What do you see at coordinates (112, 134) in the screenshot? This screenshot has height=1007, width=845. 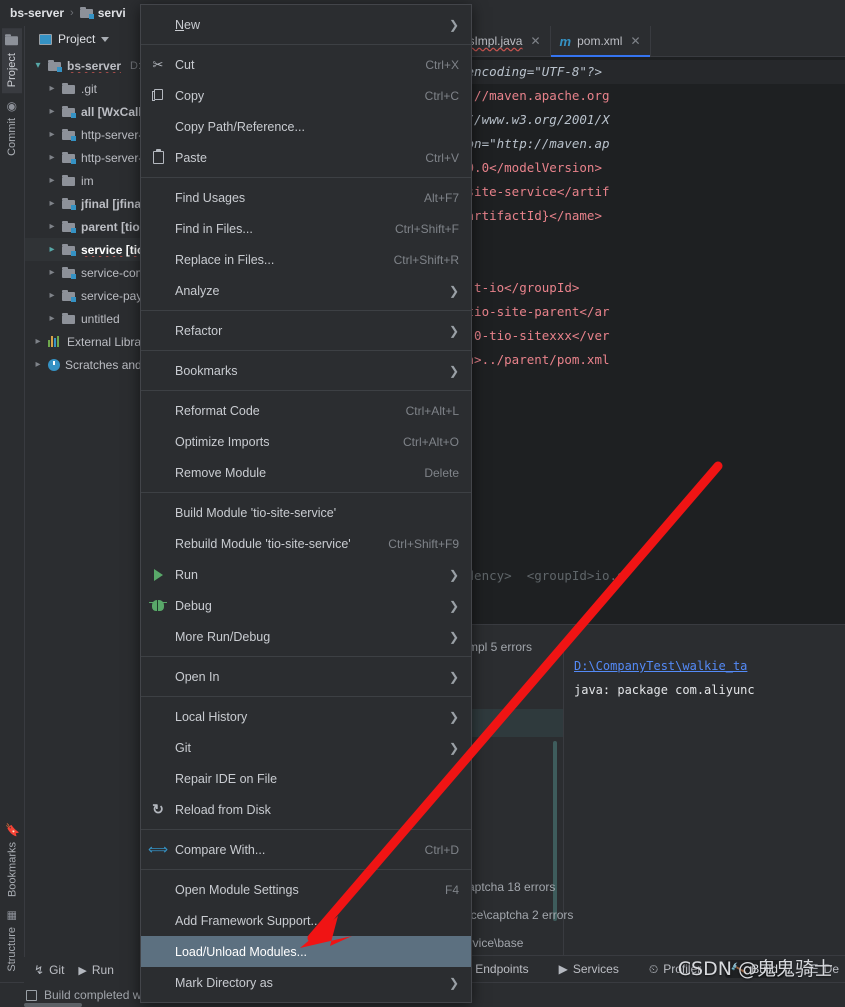 I see `tree-node-label: http-server-` at bounding box center [112, 134].